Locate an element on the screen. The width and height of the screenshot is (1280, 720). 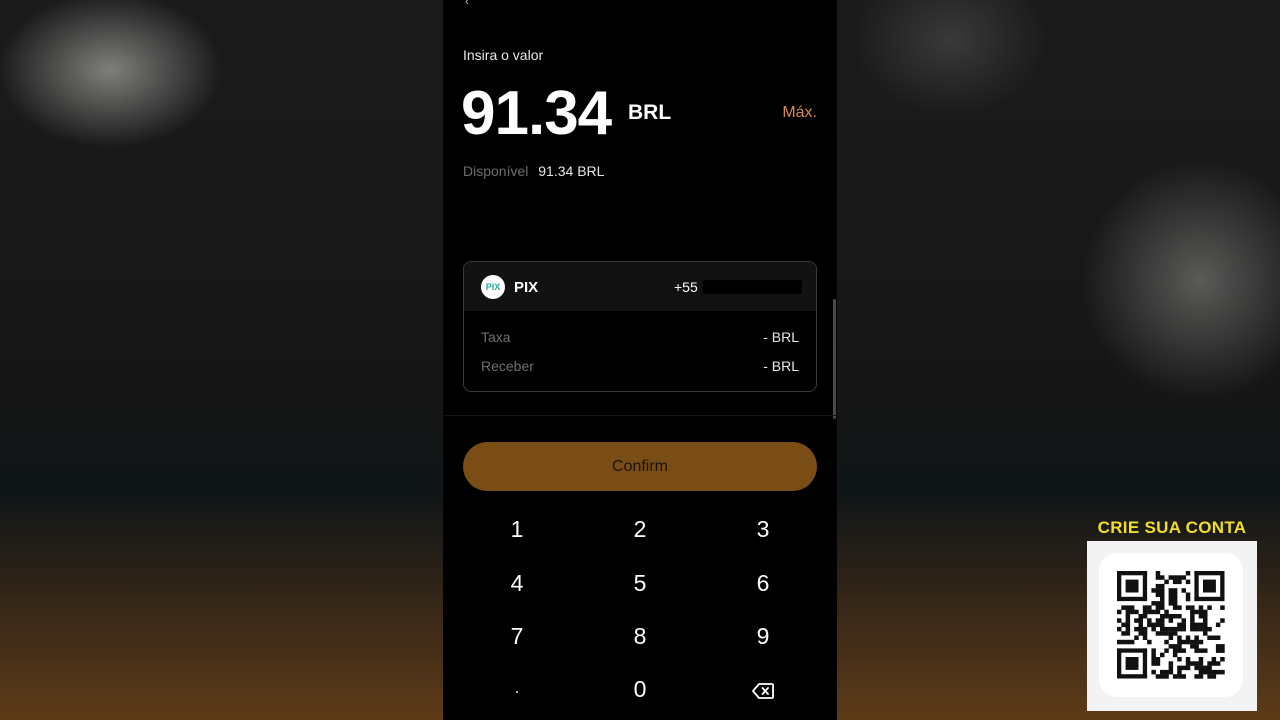
key-3: 3 is located at coordinates (763, 529).